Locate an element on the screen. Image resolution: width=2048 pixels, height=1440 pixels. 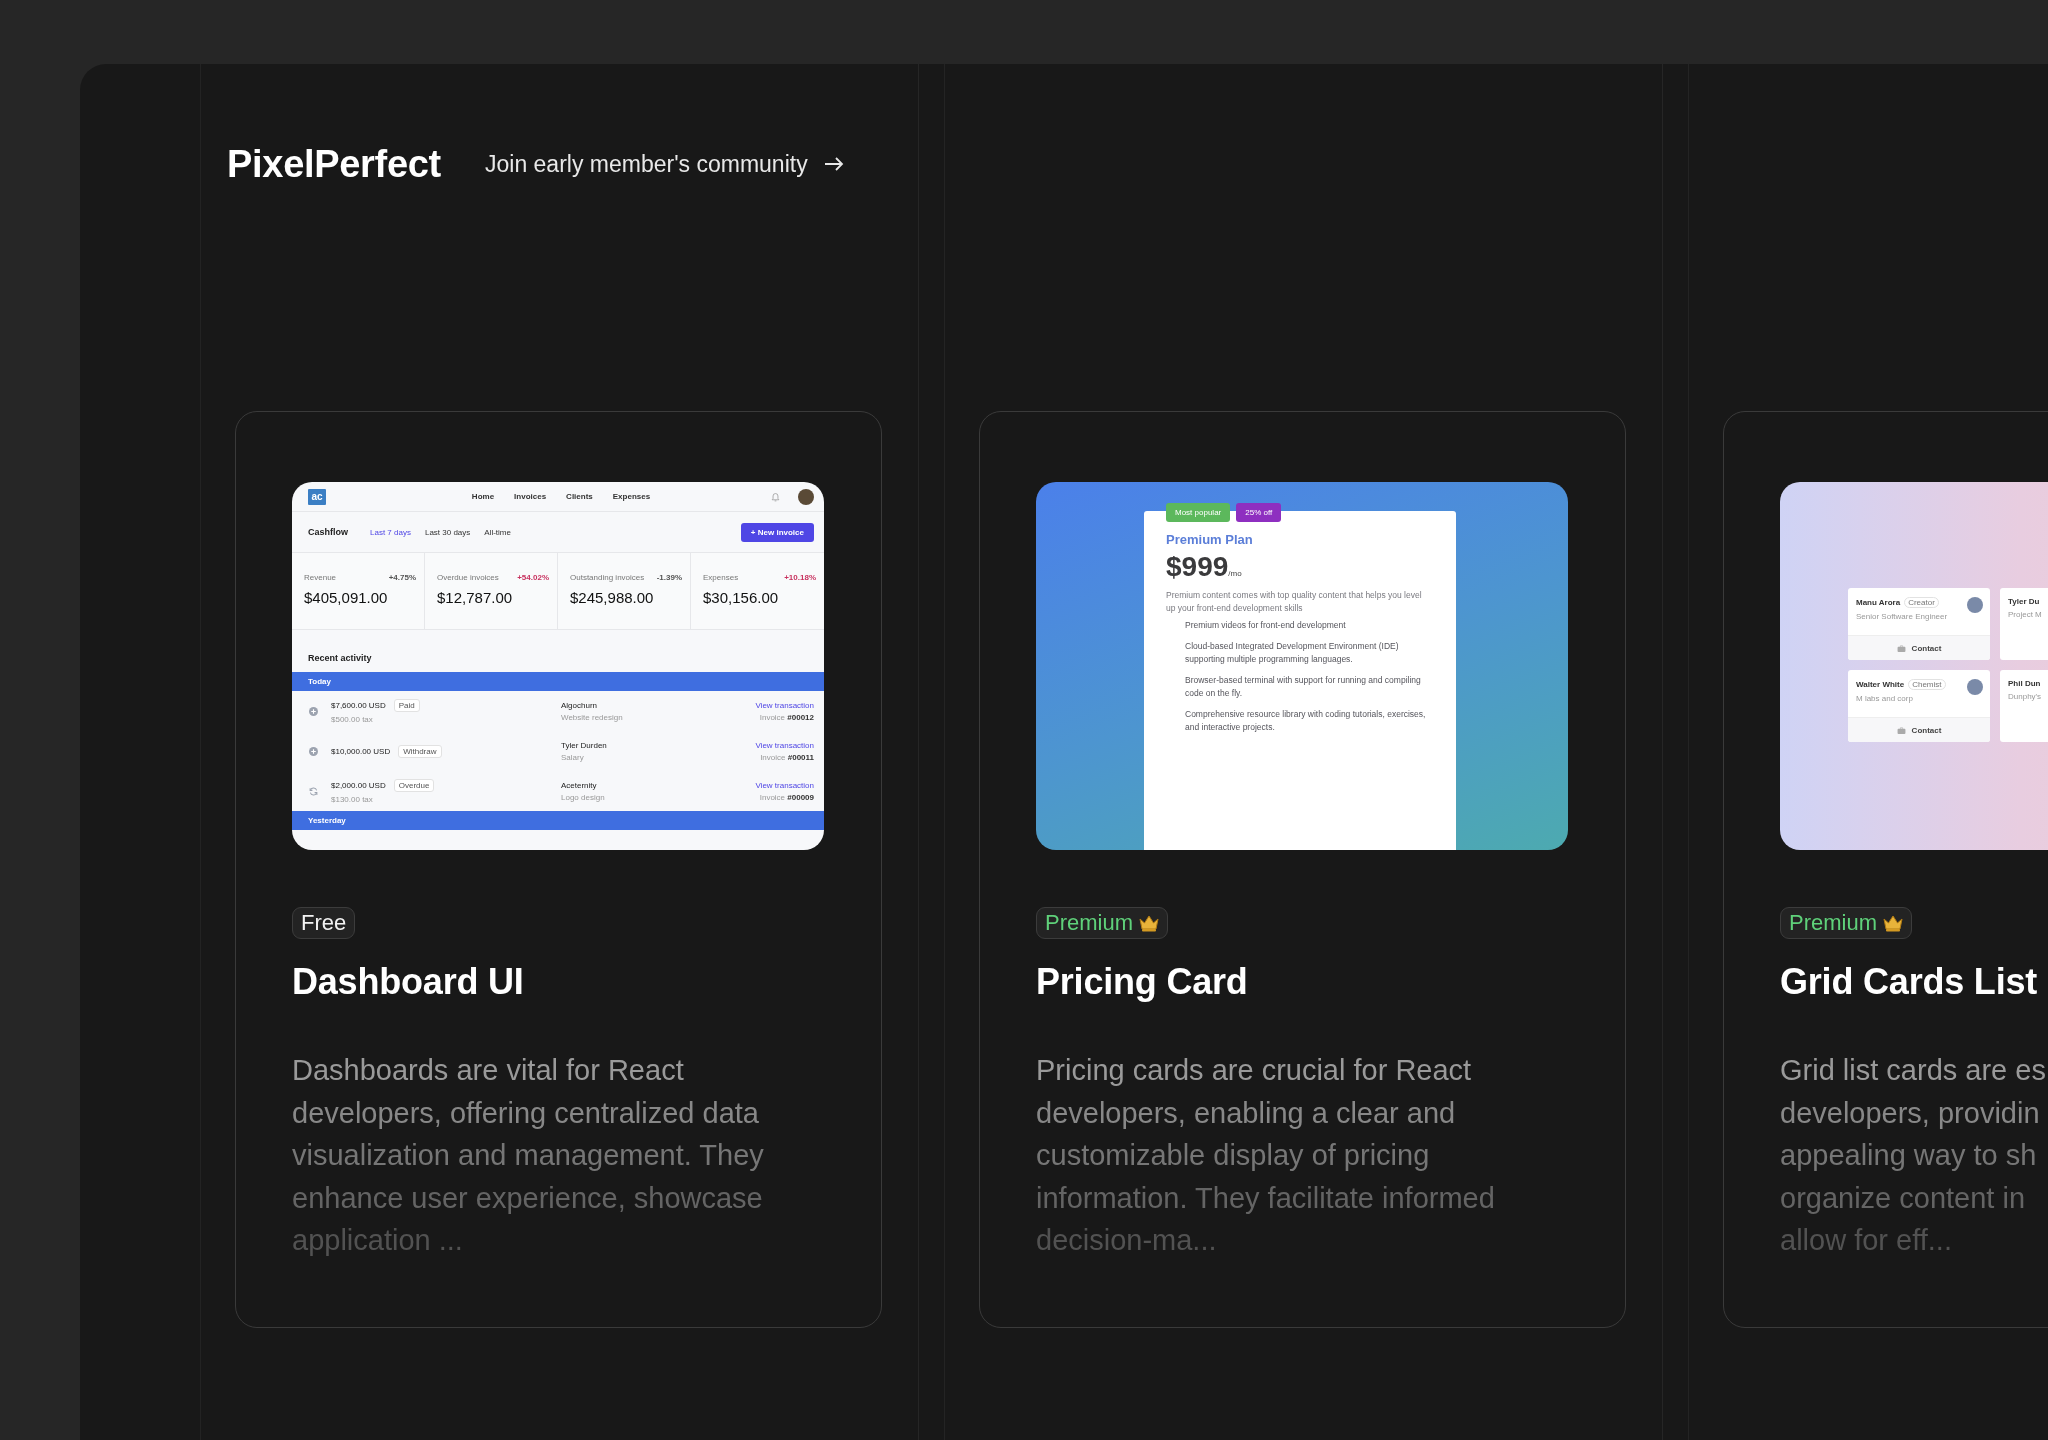
bell-icon is located at coordinates (775, 496).